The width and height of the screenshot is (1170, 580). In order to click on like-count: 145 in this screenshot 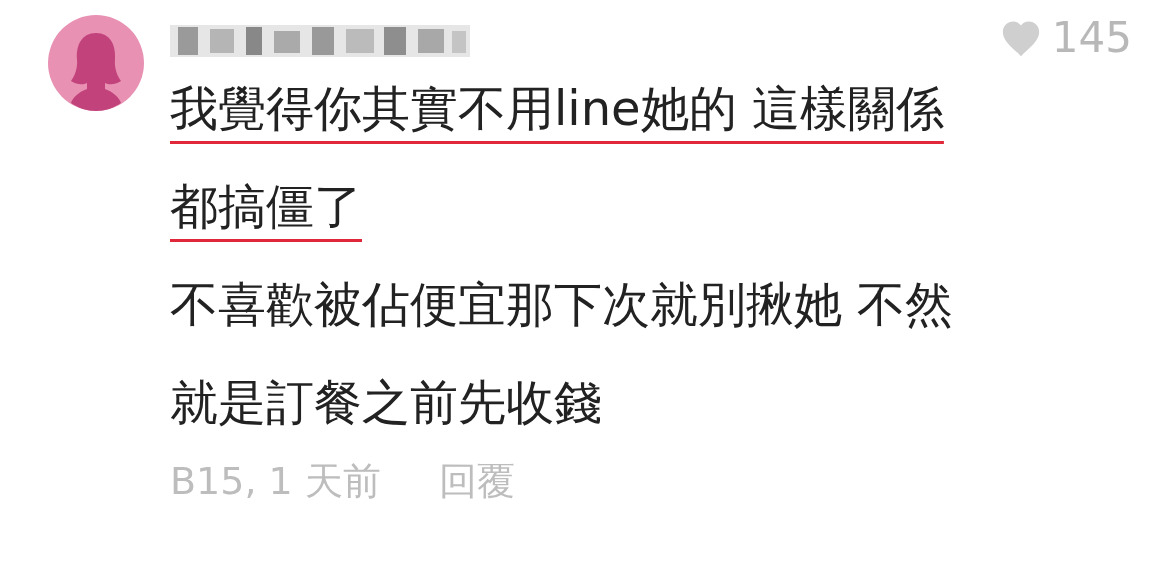, I will do `click(1091, 38)`.